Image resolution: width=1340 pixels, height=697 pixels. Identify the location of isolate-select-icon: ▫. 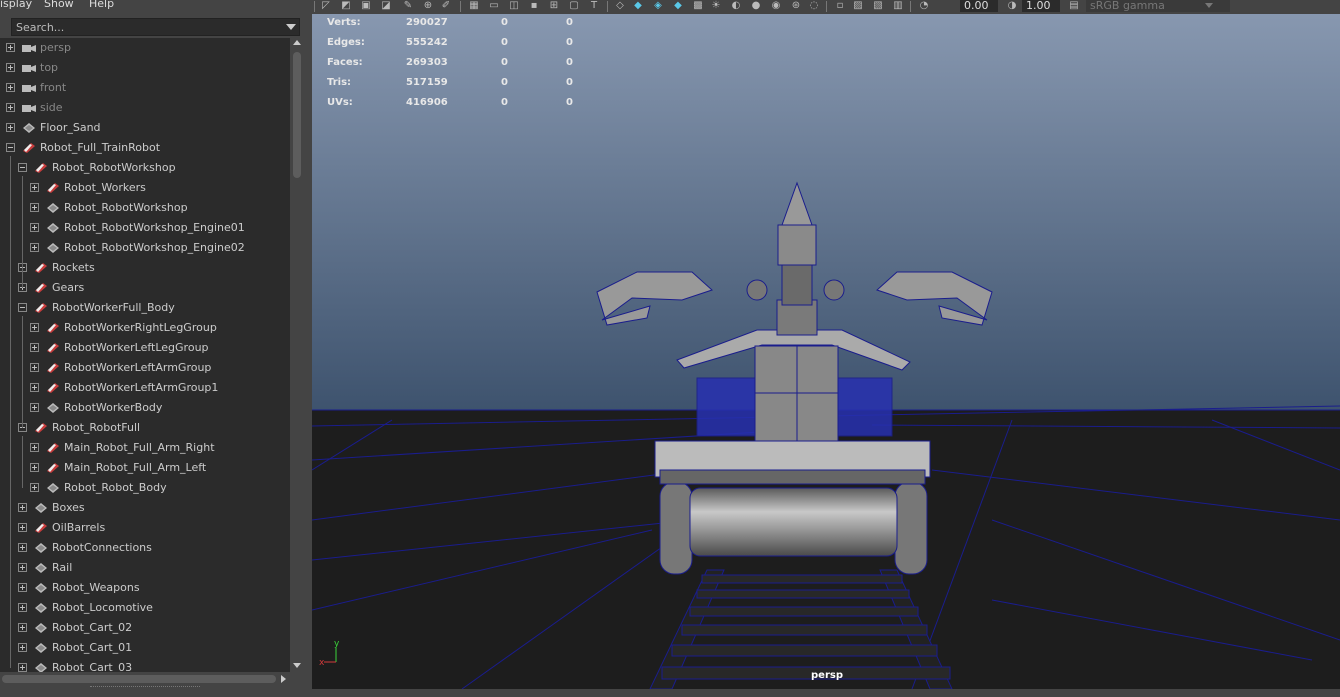
(840, 6).